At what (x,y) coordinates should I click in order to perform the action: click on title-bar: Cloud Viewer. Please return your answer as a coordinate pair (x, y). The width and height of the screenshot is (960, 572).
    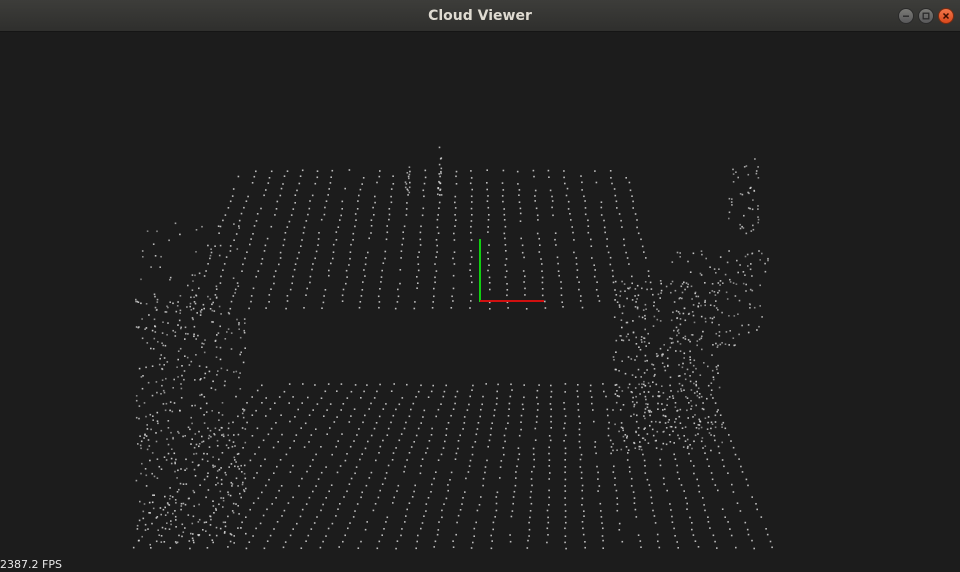
    Looking at the image, I should click on (480, 16).